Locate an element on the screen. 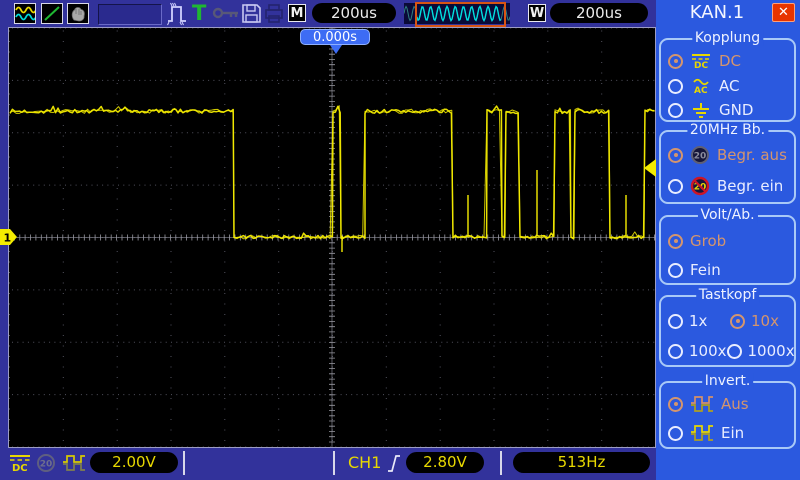  pulse-icon is located at coordinates (178, 15).